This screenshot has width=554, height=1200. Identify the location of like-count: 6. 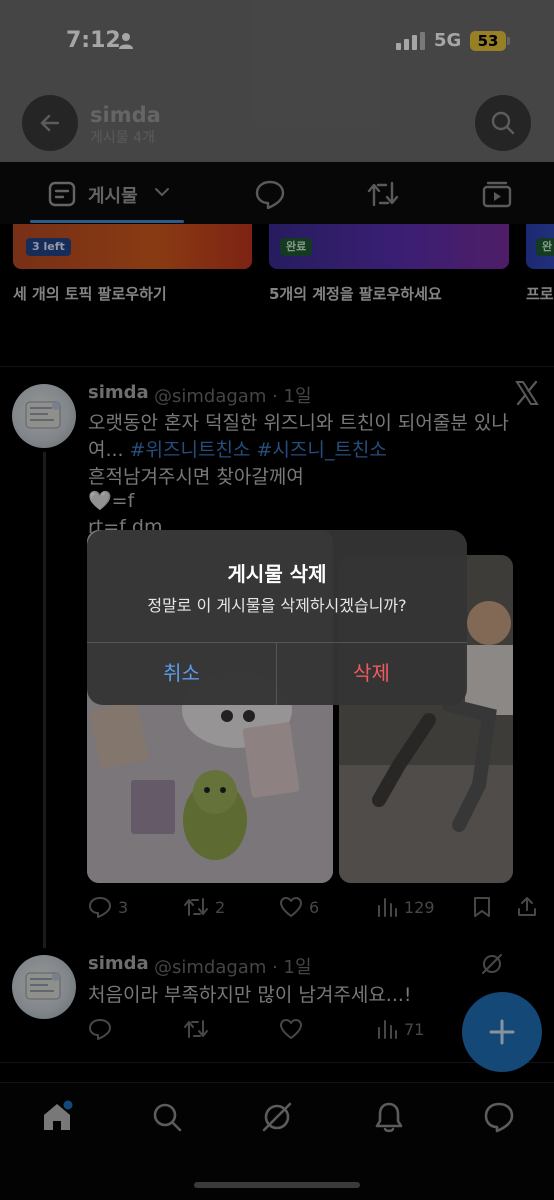
(314, 907).